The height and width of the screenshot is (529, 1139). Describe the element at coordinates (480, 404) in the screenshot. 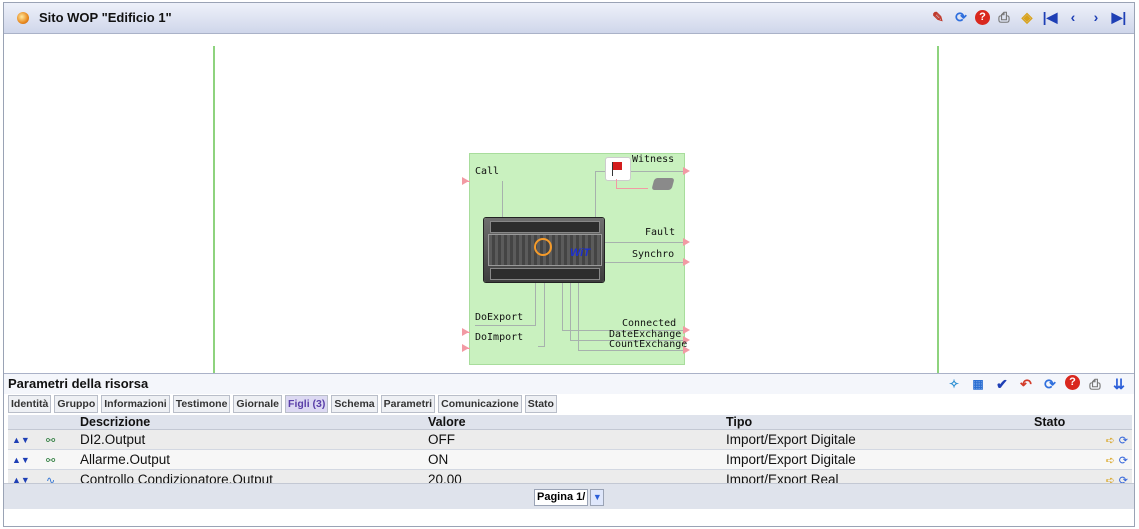

I see `tab-comunicazione: Comunicazione` at that location.